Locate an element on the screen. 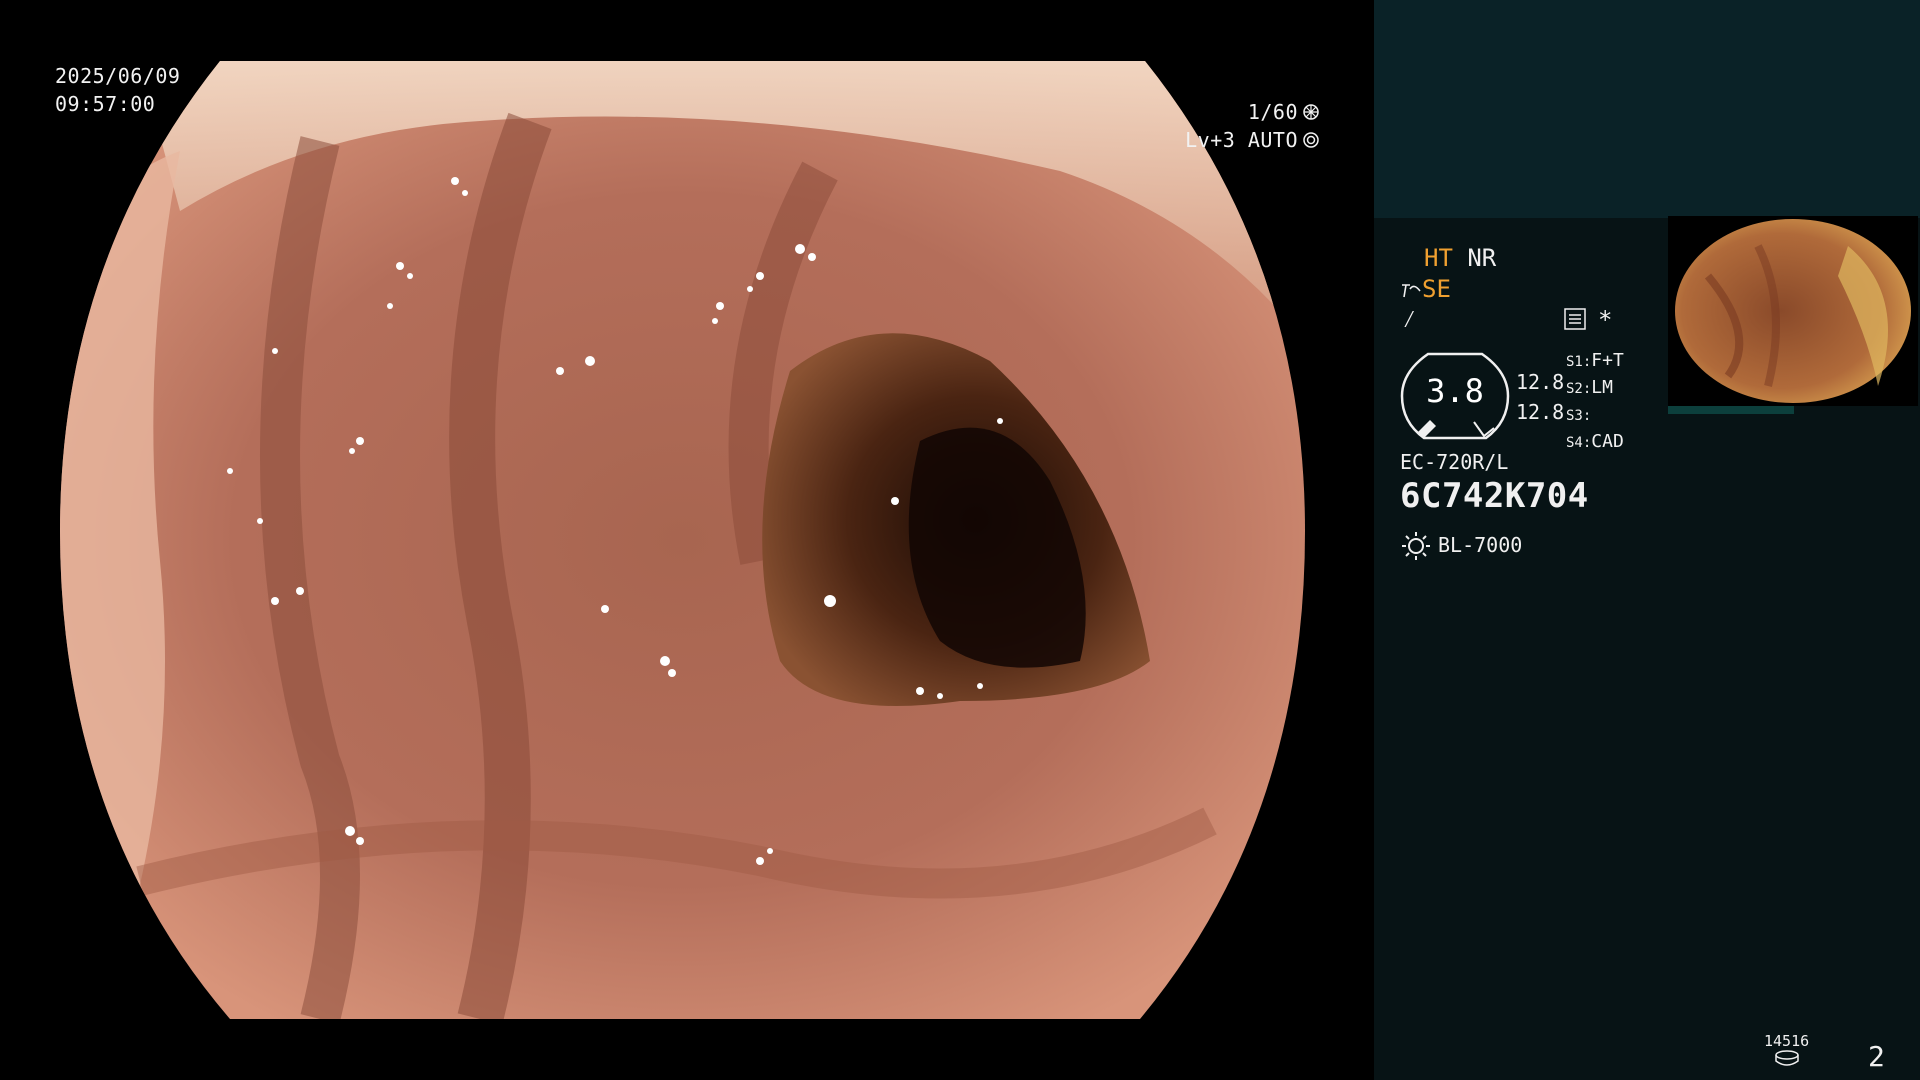 This screenshot has height=1080, width=1920. switch-s4: S4:CAD is located at coordinates (1595, 441).